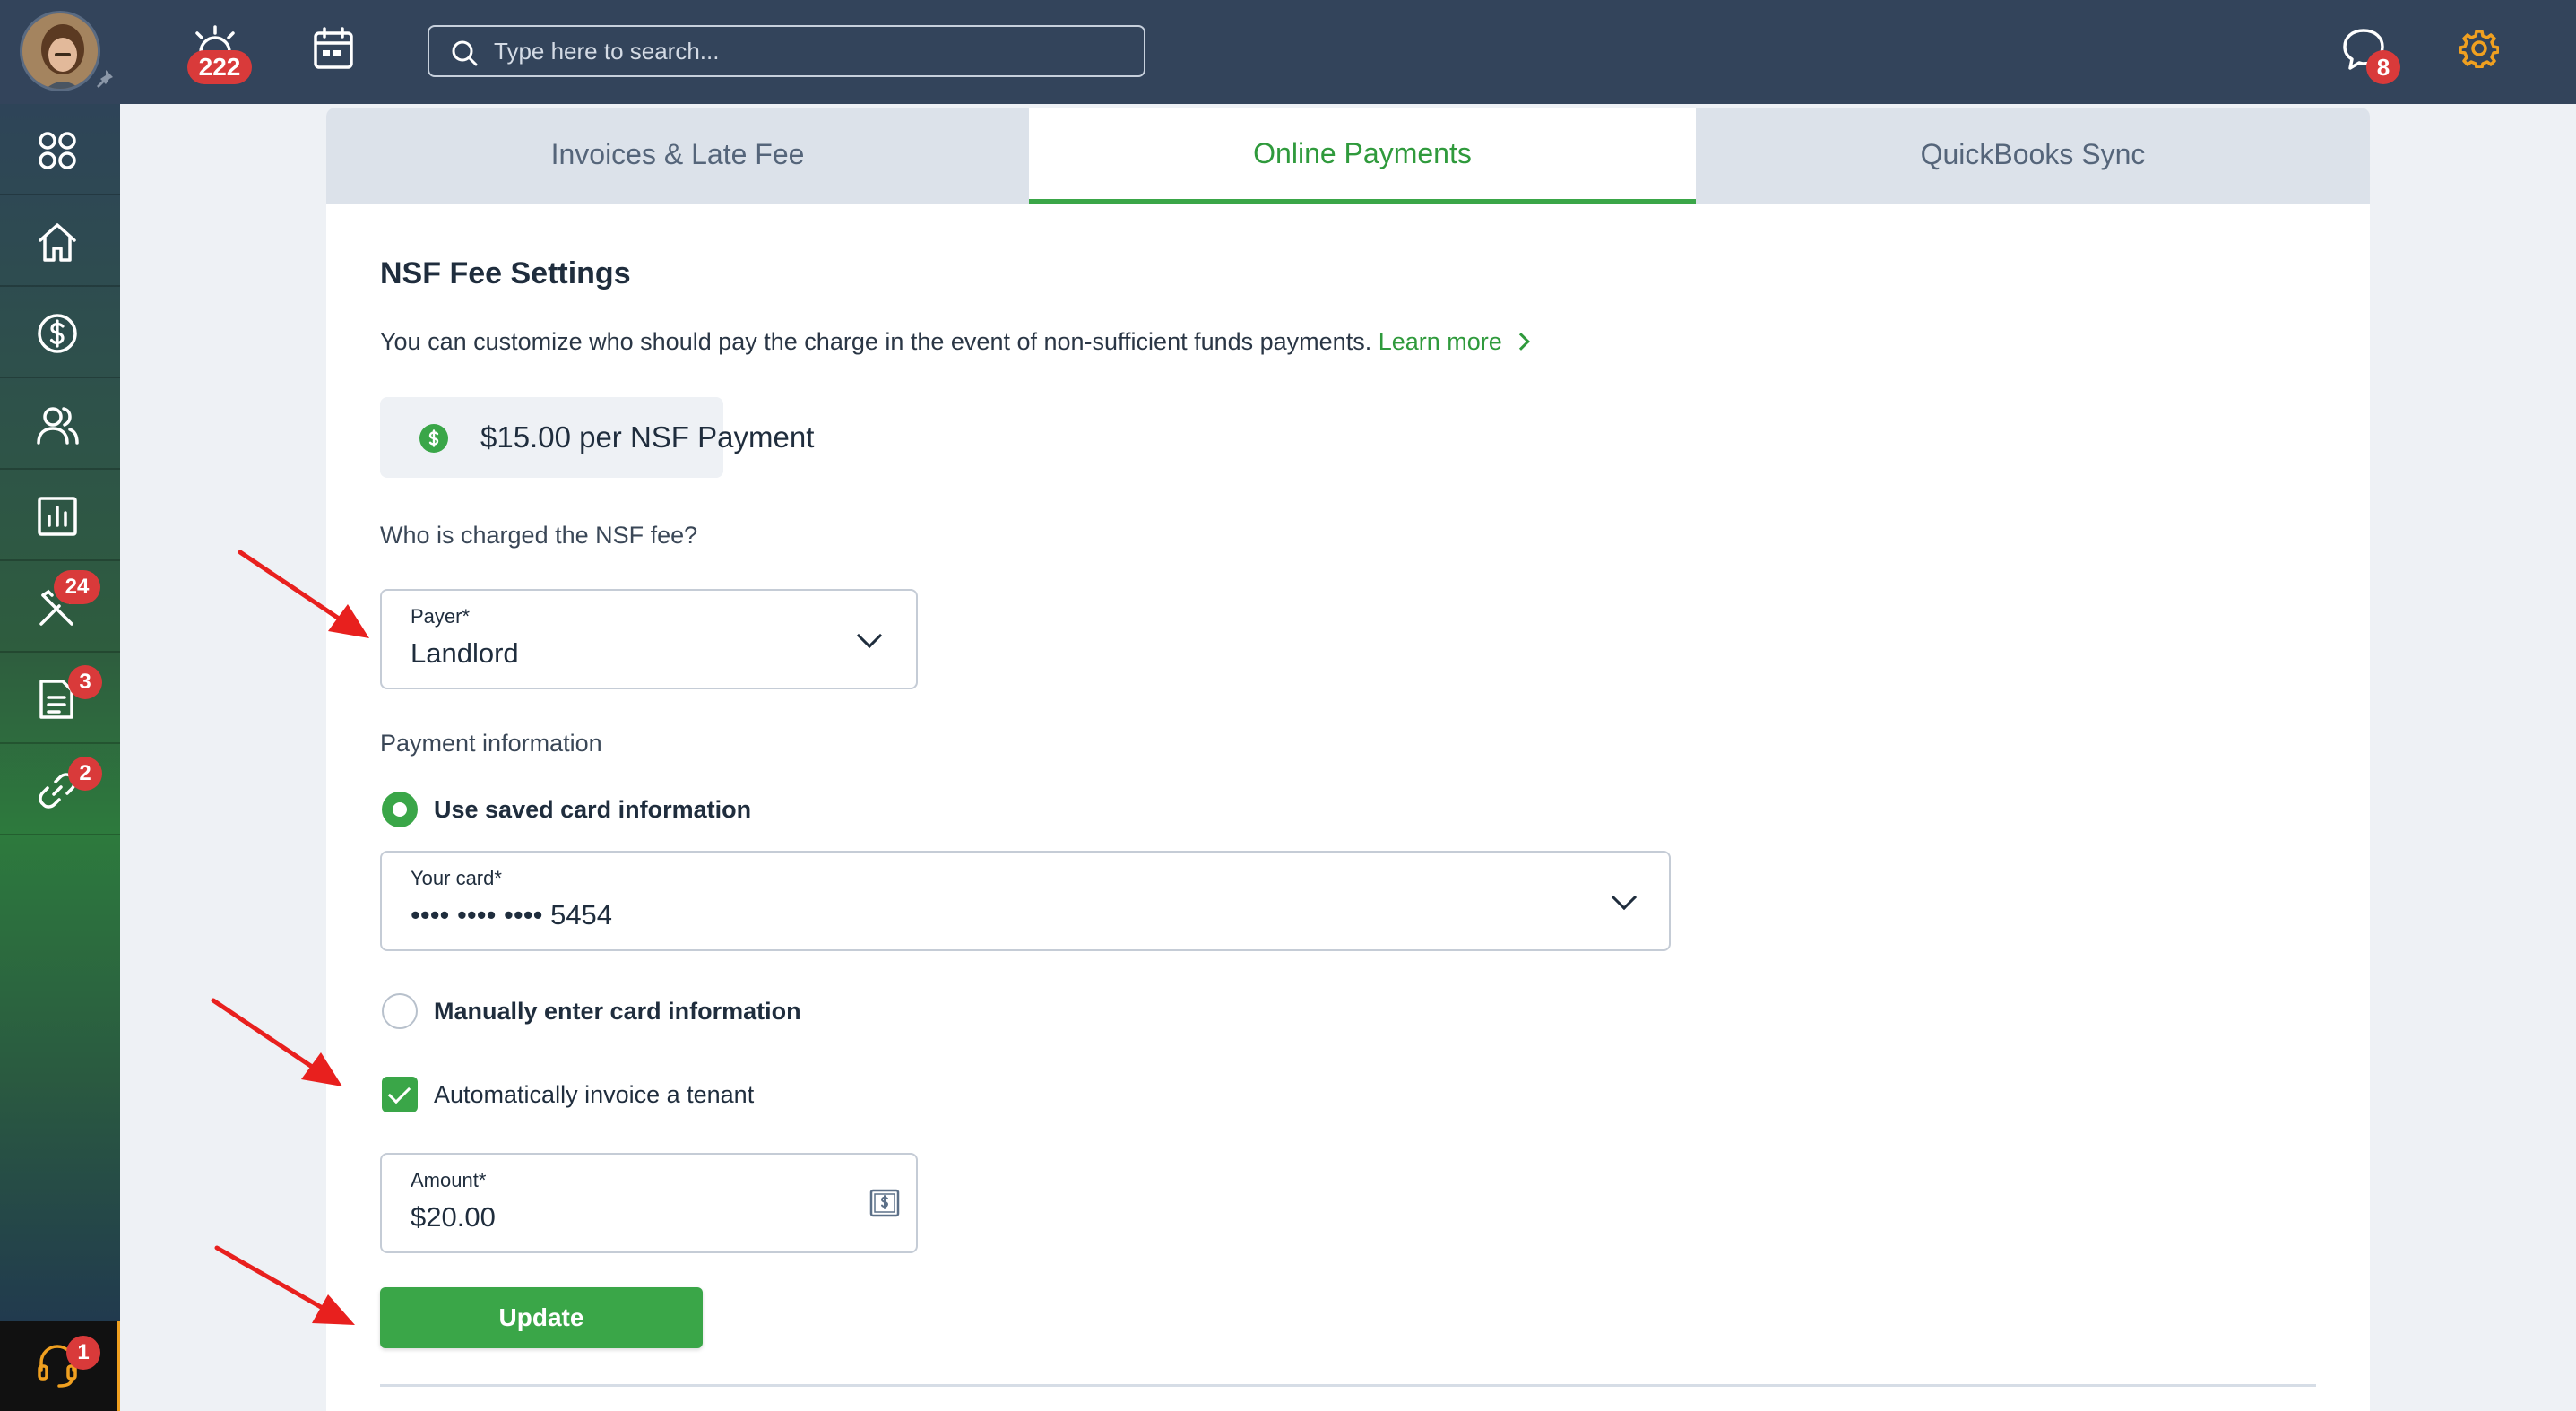 The image size is (2576, 1411). I want to click on update-button: Update, so click(541, 1317).